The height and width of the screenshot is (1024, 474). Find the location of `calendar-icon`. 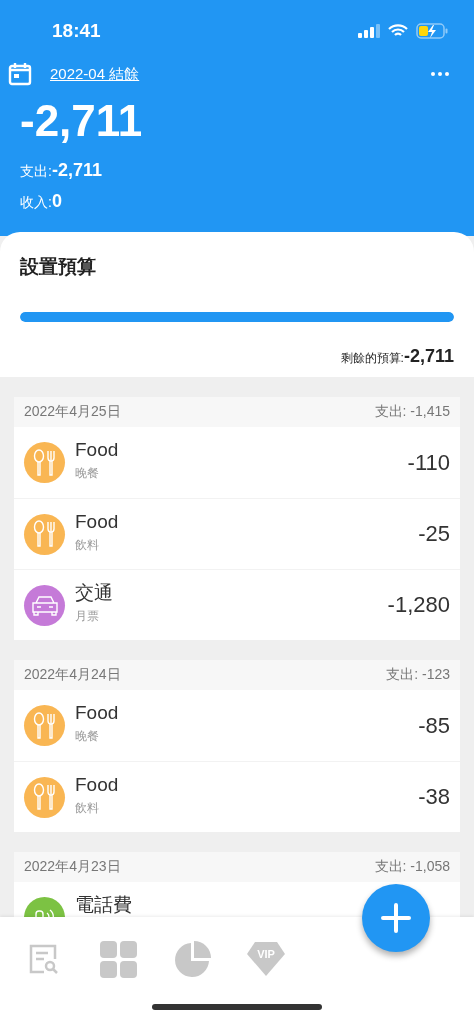

calendar-icon is located at coordinates (20, 74).